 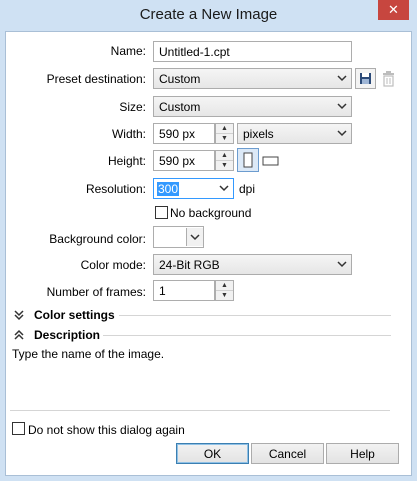 I want to click on portrait-orientation-button, so click(x=248, y=160).